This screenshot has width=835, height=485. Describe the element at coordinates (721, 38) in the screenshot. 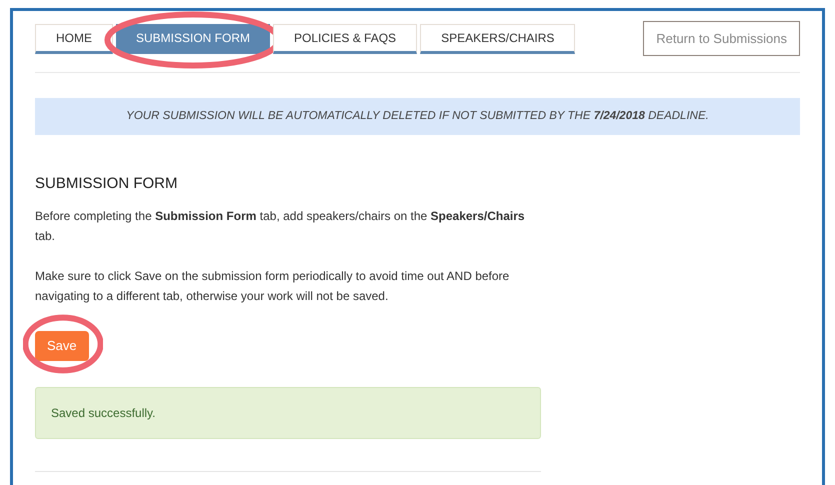

I see `return-to-submissions-button: Return to Submissions` at that location.